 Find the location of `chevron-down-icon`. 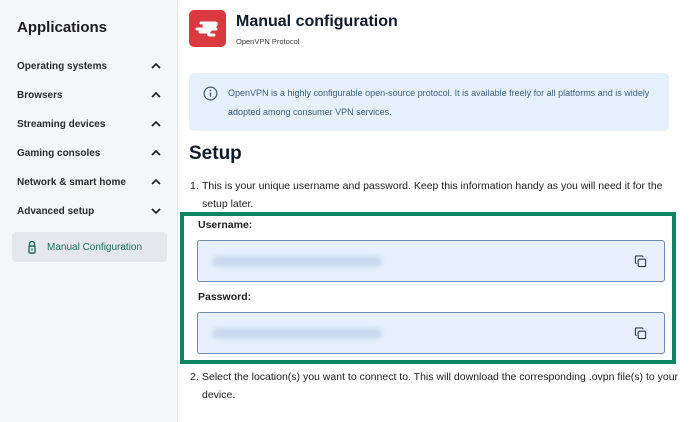

chevron-down-icon is located at coordinates (156, 211).